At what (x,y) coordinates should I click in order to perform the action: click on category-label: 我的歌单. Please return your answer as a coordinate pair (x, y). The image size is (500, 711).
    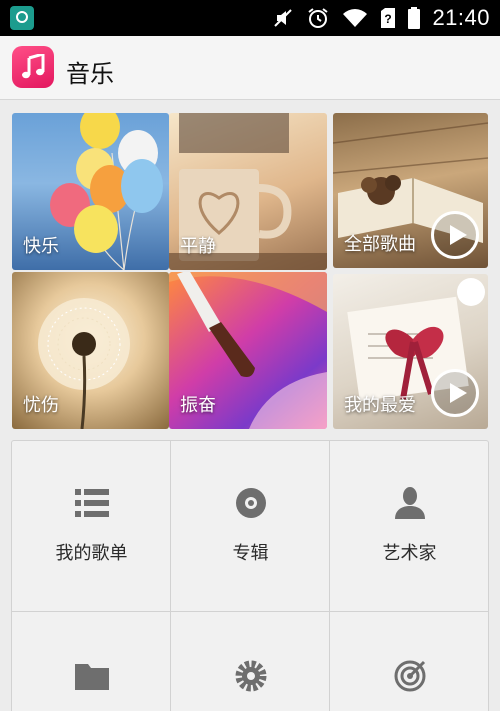
    Looking at the image, I should click on (91, 553).